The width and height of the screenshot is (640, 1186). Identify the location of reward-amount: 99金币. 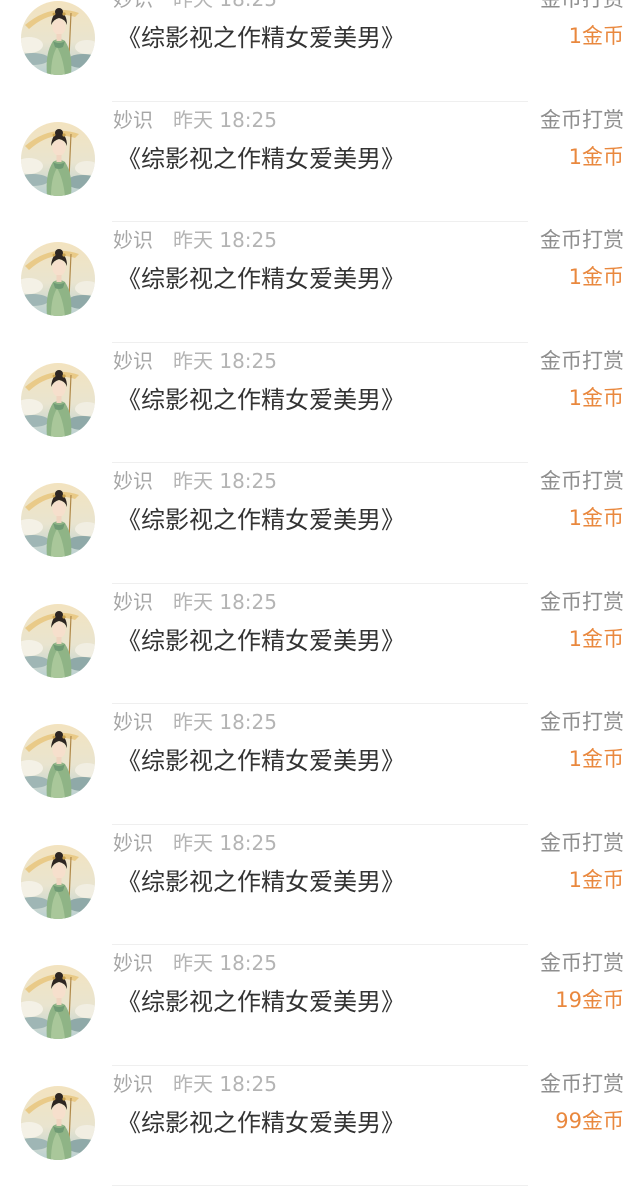
(589, 1121).